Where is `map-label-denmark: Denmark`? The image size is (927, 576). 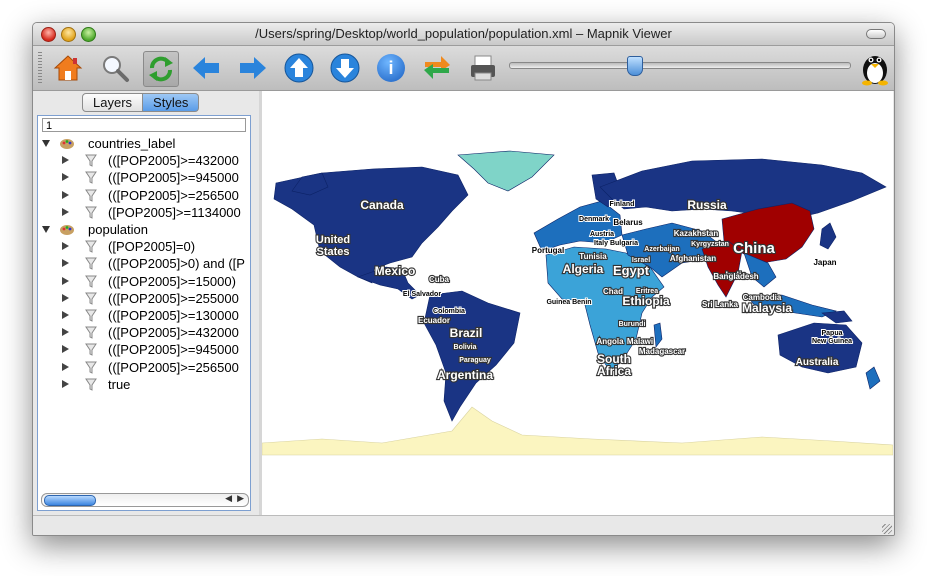 map-label-denmark: Denmark is located at coordinates (594, 219).